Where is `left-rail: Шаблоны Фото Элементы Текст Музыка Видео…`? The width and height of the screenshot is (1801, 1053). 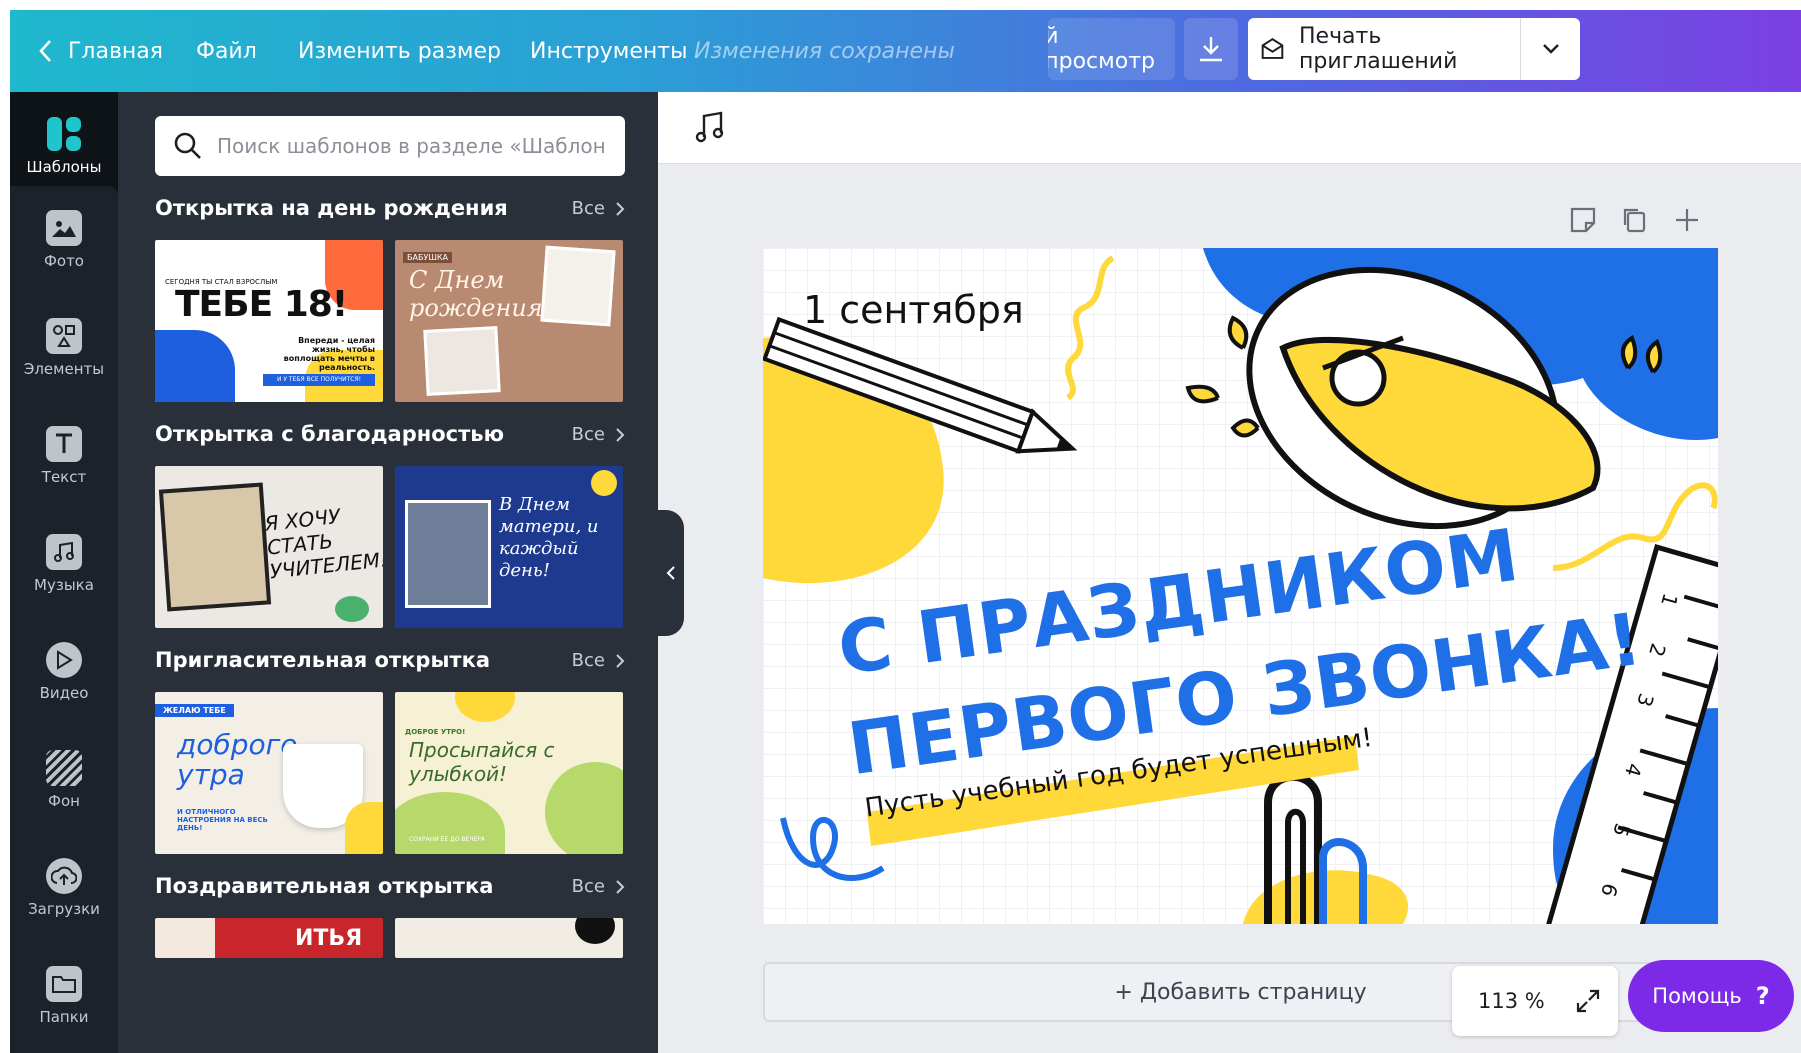
left-rail: Шаблоны Фото Элементы Текст Музыка Видео… is located at coordinates (64, 572).